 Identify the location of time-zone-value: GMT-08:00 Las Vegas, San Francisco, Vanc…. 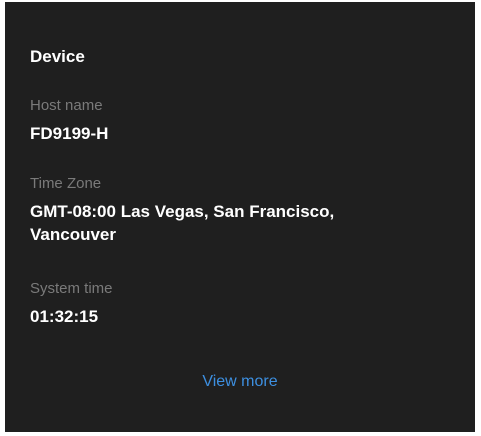
(240, 223).